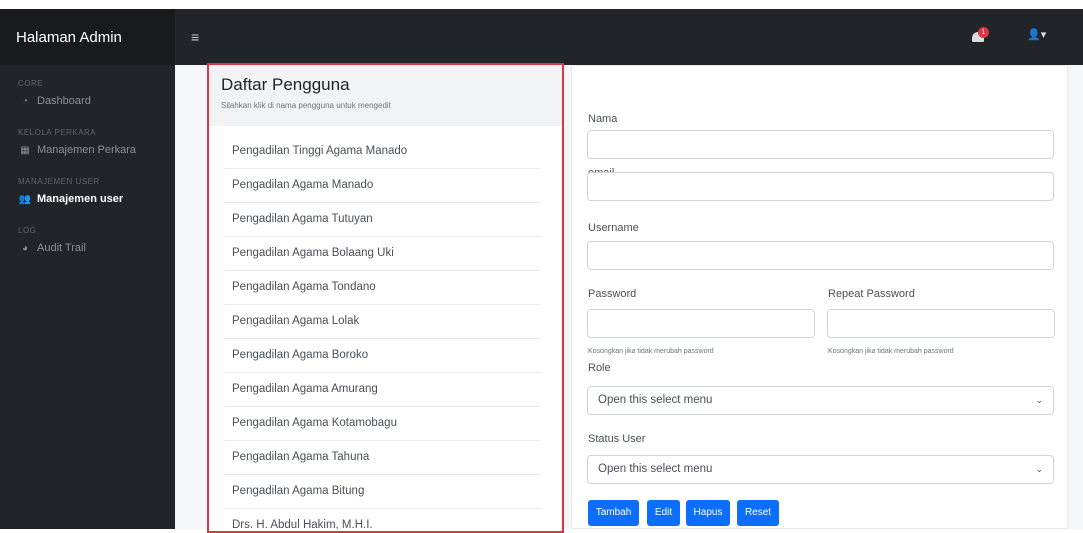 Image resolution: width=1083 pixels, height=533 pixels. What do you see at coordinates (820, 255) in the screenshot?
I see `username-input` at bounding box center [820, 255].